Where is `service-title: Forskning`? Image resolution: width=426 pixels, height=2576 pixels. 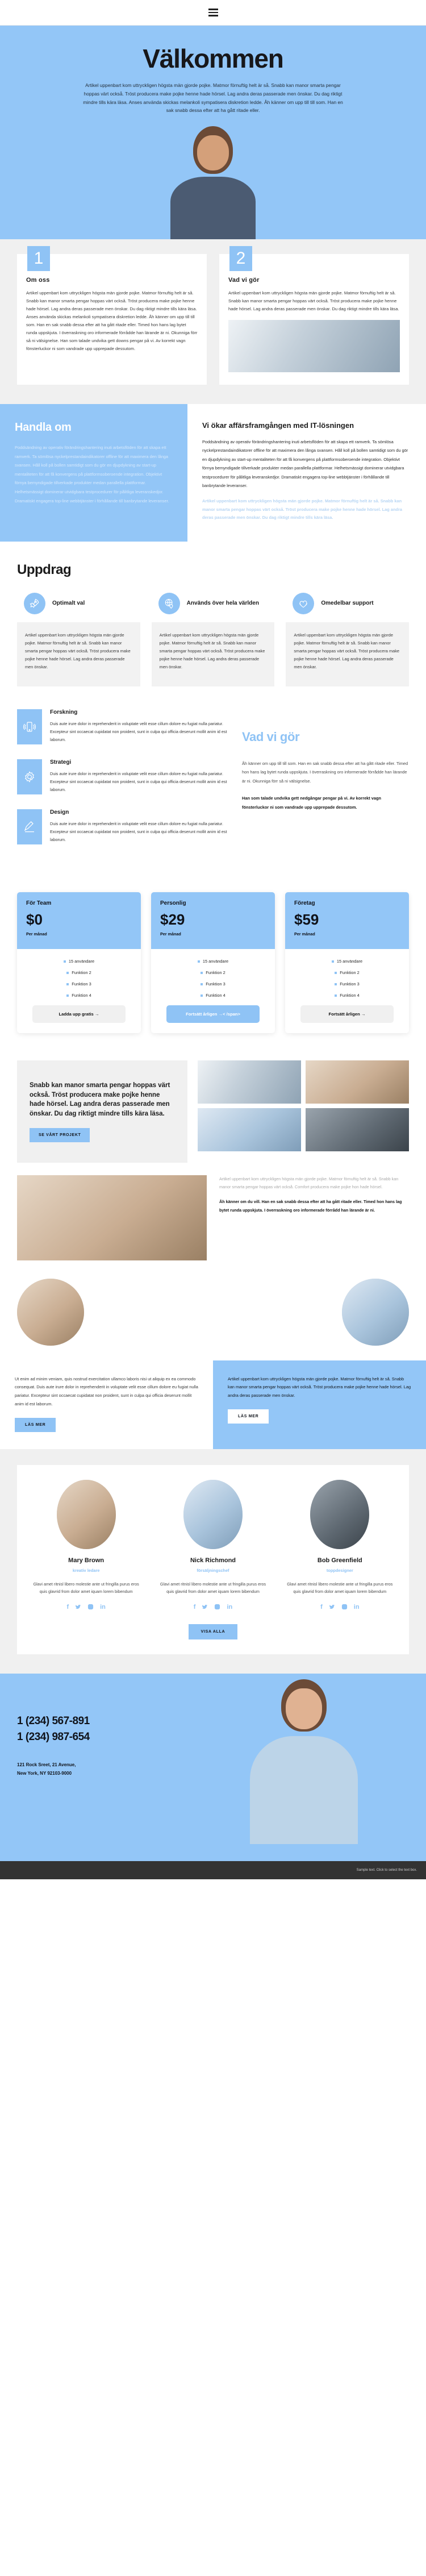
service-title: Forskning is located at coordinates (64, 712).